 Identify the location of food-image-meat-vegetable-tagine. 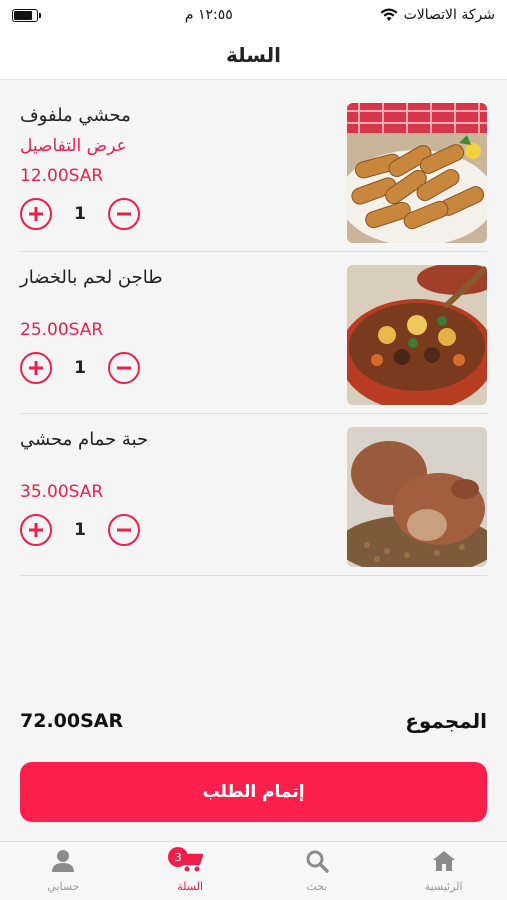
(417, 335).